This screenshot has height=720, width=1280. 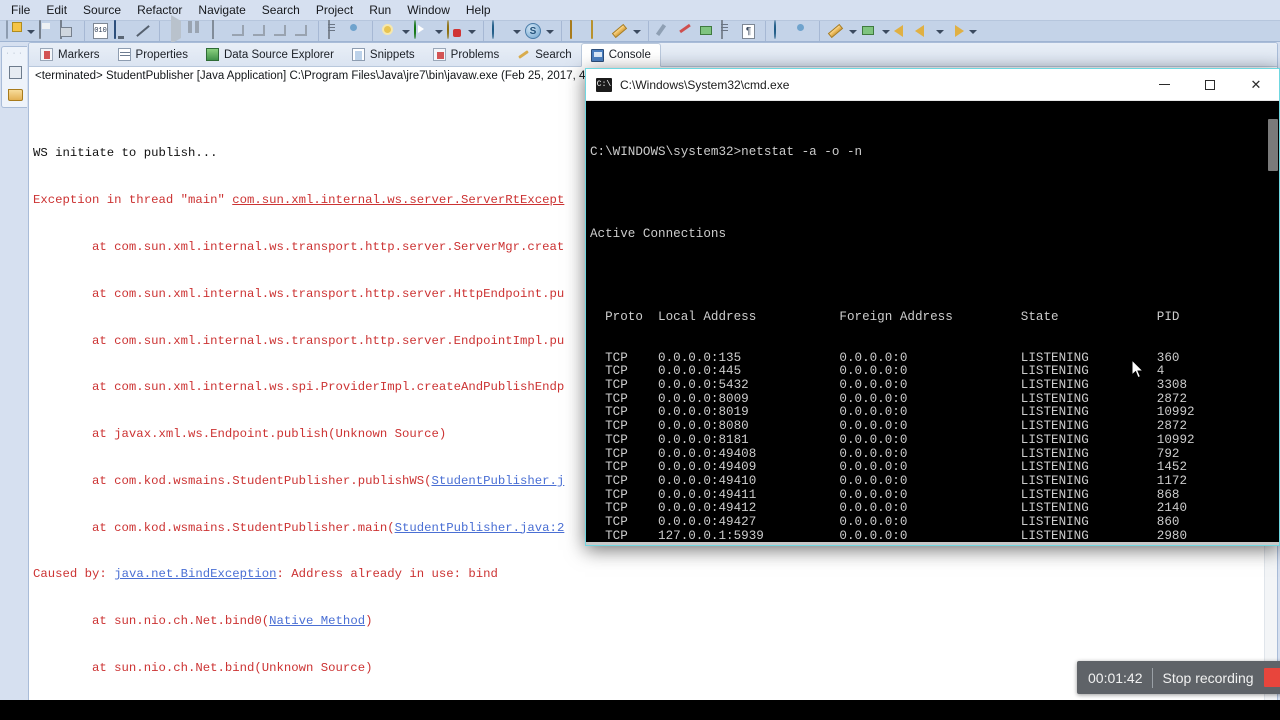 What do you see at coordinates (329, 29) in the screenshot?
I see `open-task-icon` at bounding box center [329, 29].